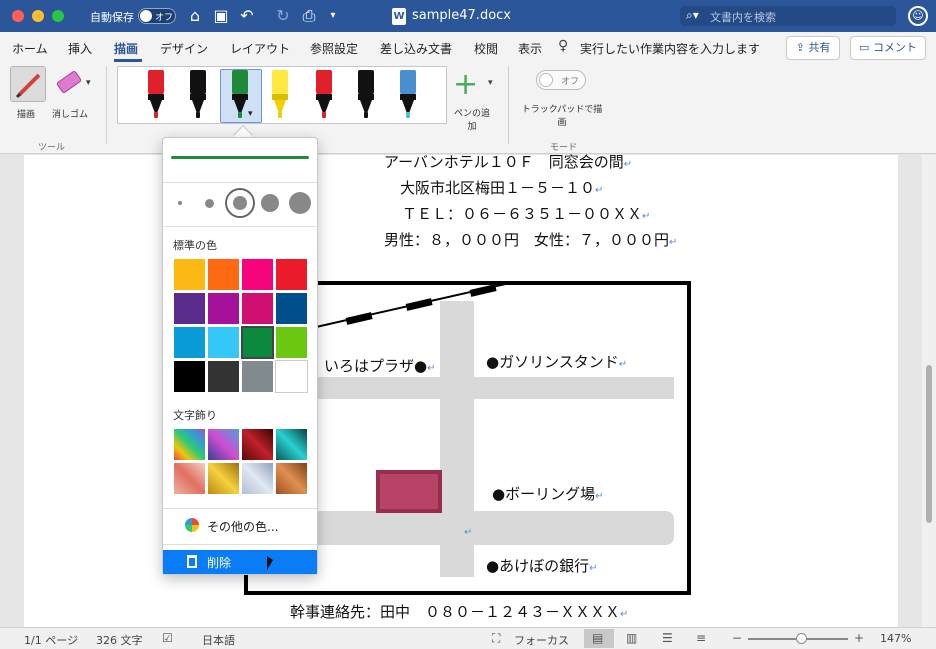  I want to click on close-window-button, so click(18, 16).